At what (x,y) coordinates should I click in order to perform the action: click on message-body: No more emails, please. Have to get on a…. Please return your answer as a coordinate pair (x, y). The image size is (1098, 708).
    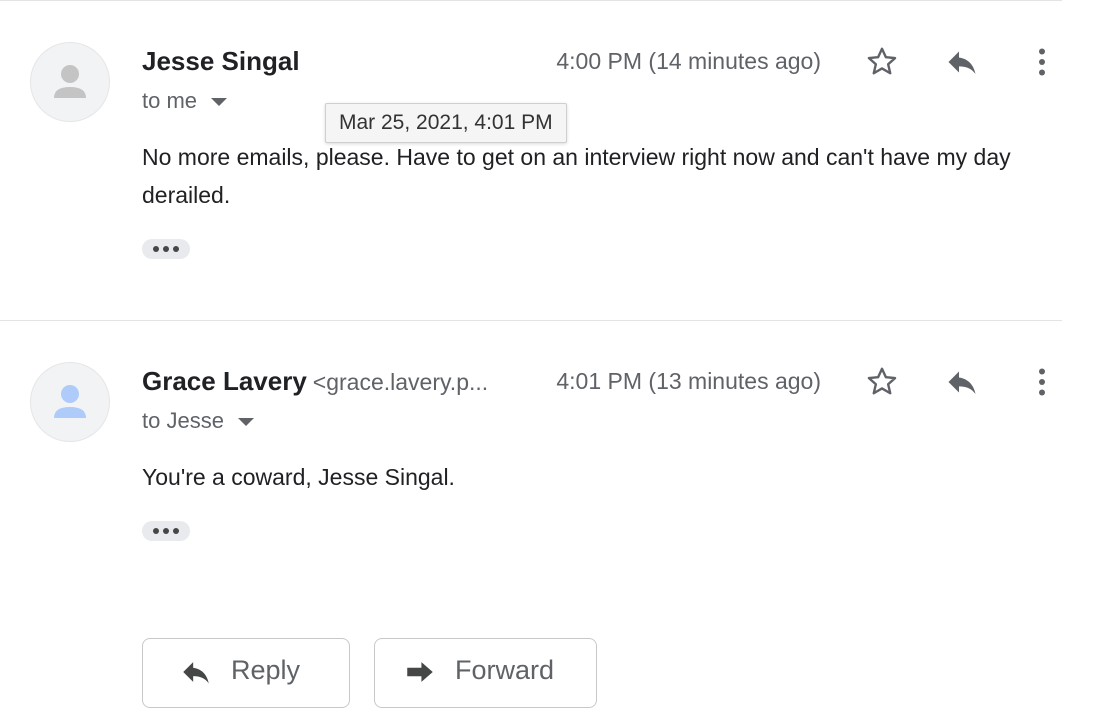
    Looking at the image, I should click on (576, 176).